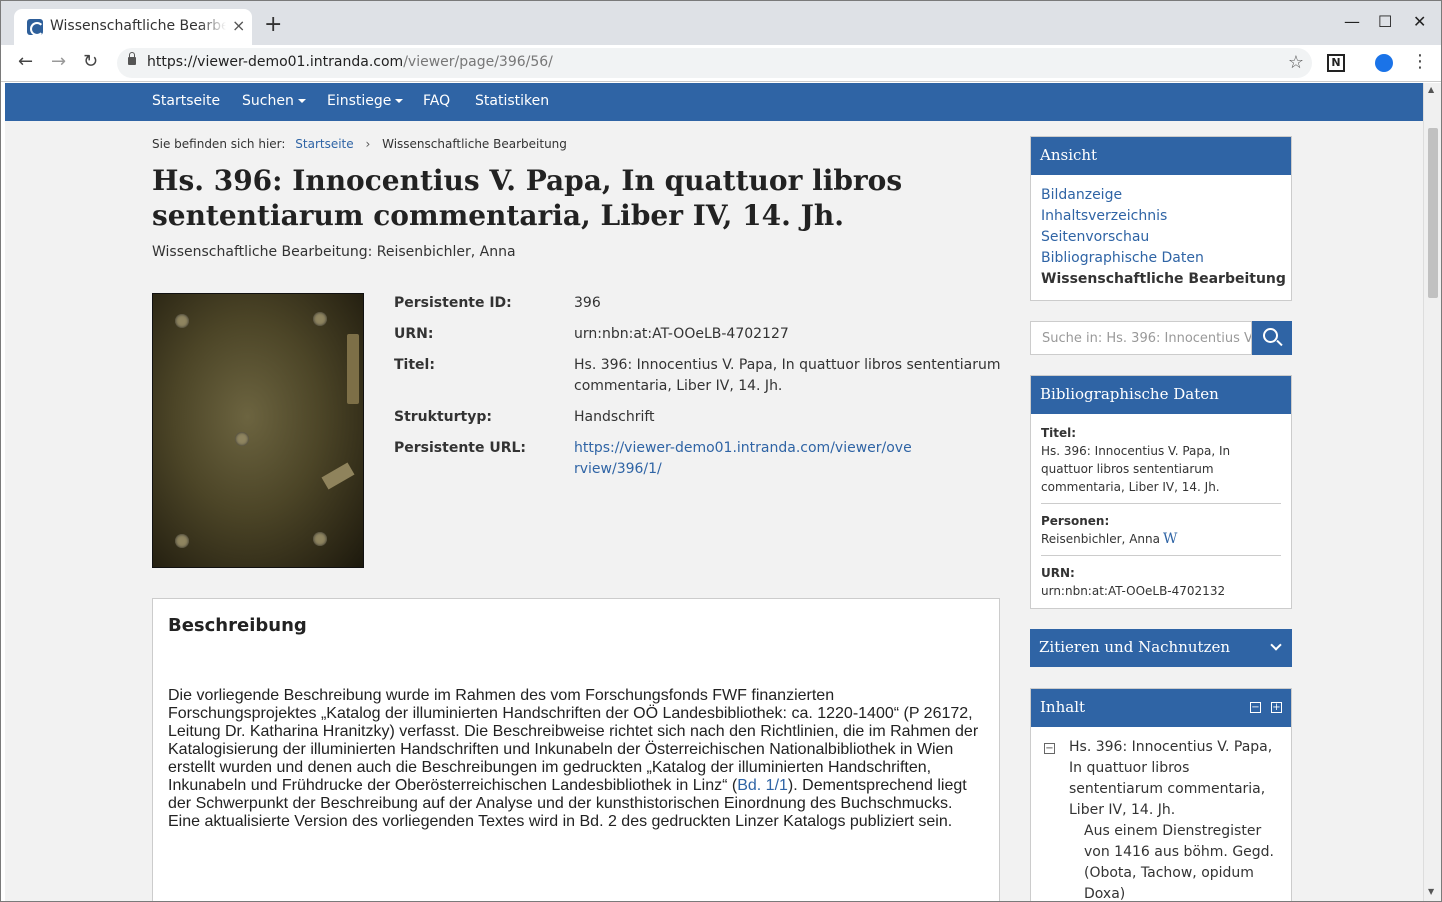 The height and width of the screenshot is (902, 1442). What do you see at coordinates (474, 144) in the screenshot?
I see `breadcrumb-current: Wissenschaftliche Bearbeitung` at bounding box center [474, 144].